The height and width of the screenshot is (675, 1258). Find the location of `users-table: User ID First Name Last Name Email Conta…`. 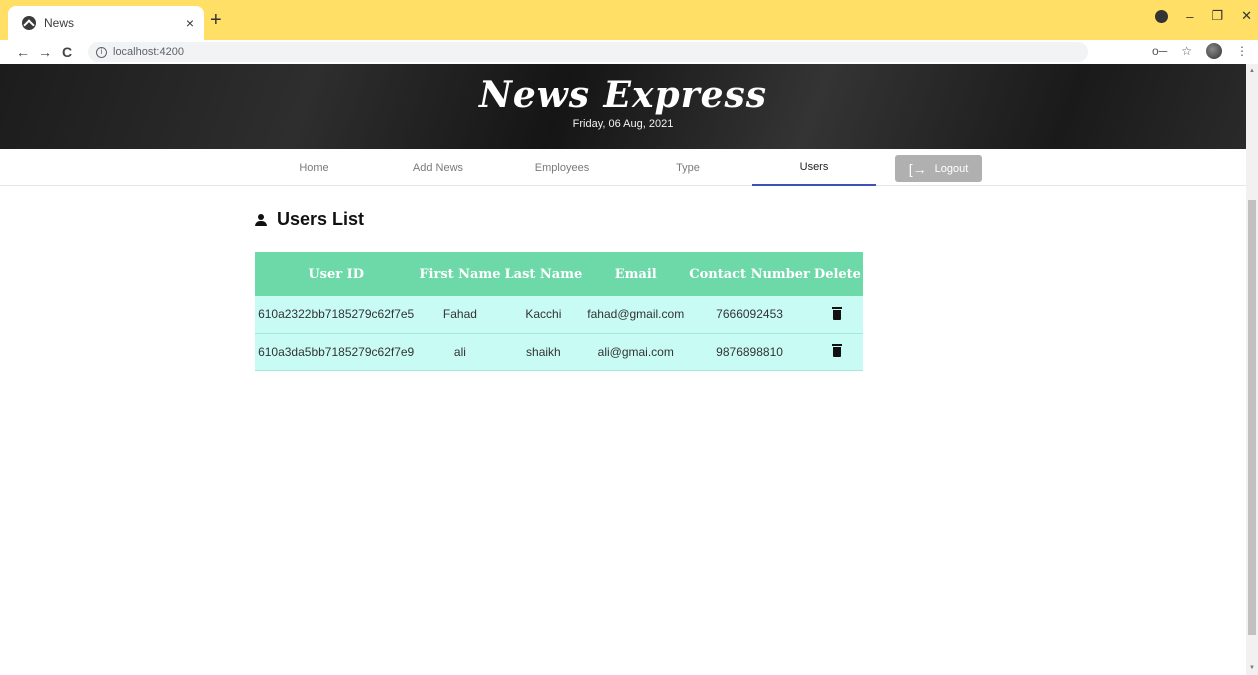

users-table: User ID First Name Last Name Email Conta… is located at coordinates (559, 311).